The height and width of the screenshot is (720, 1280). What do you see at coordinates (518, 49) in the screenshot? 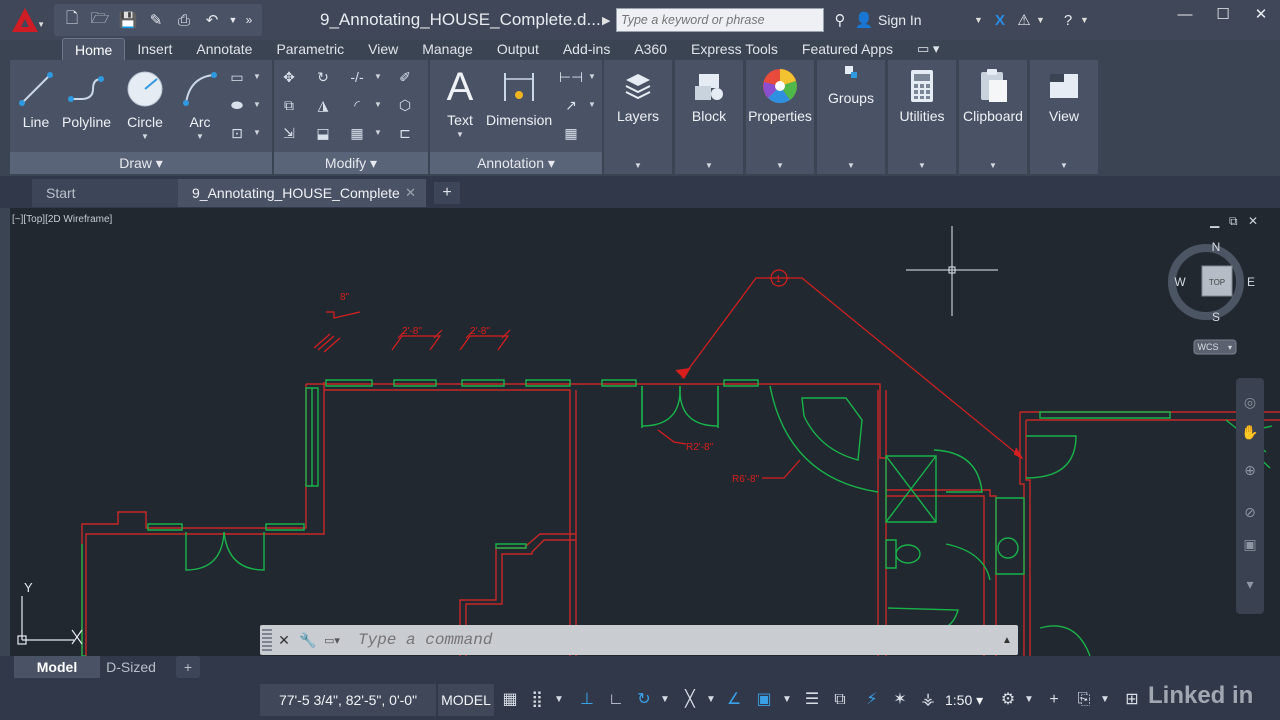
I see `tab-output: Output` at bounding box center [518, 49].